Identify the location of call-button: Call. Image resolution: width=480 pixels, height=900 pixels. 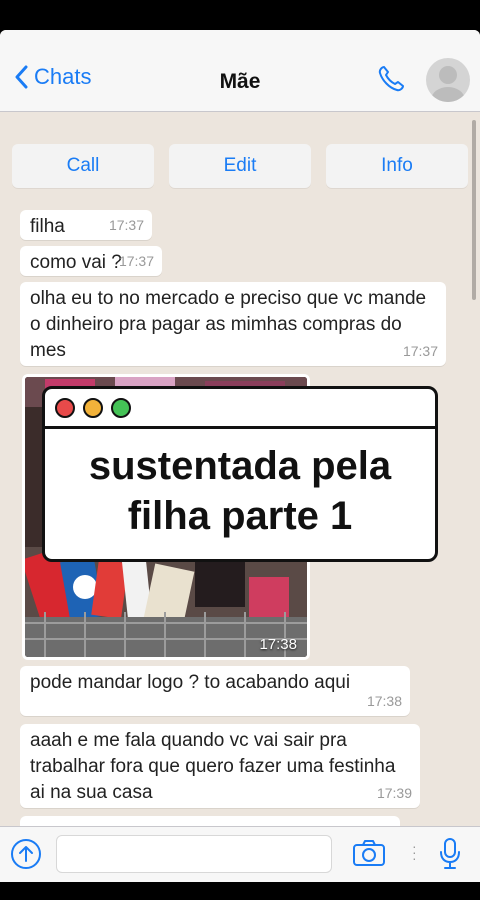
(83, 166).